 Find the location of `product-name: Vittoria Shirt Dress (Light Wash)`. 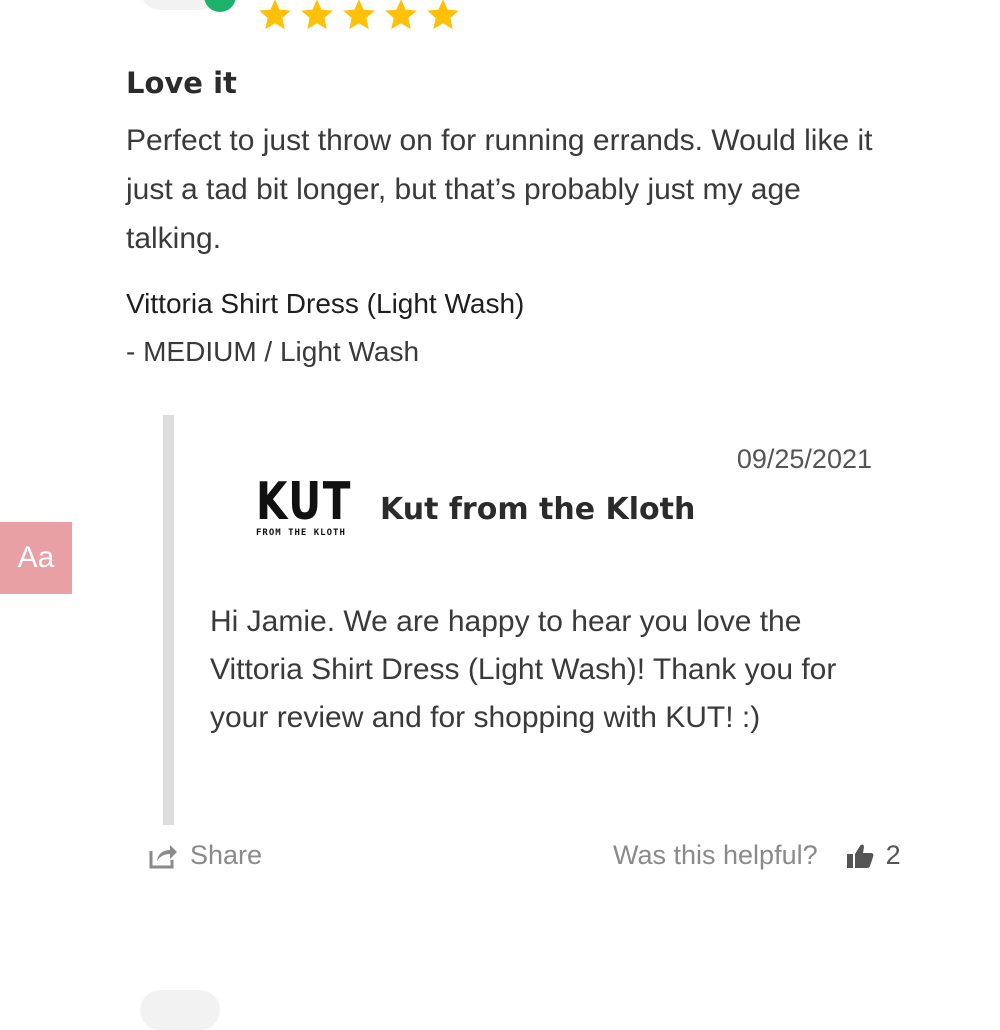

product-name: Vittoria Shirt Dress (Light Wash) is located at coordinates (325, 304).